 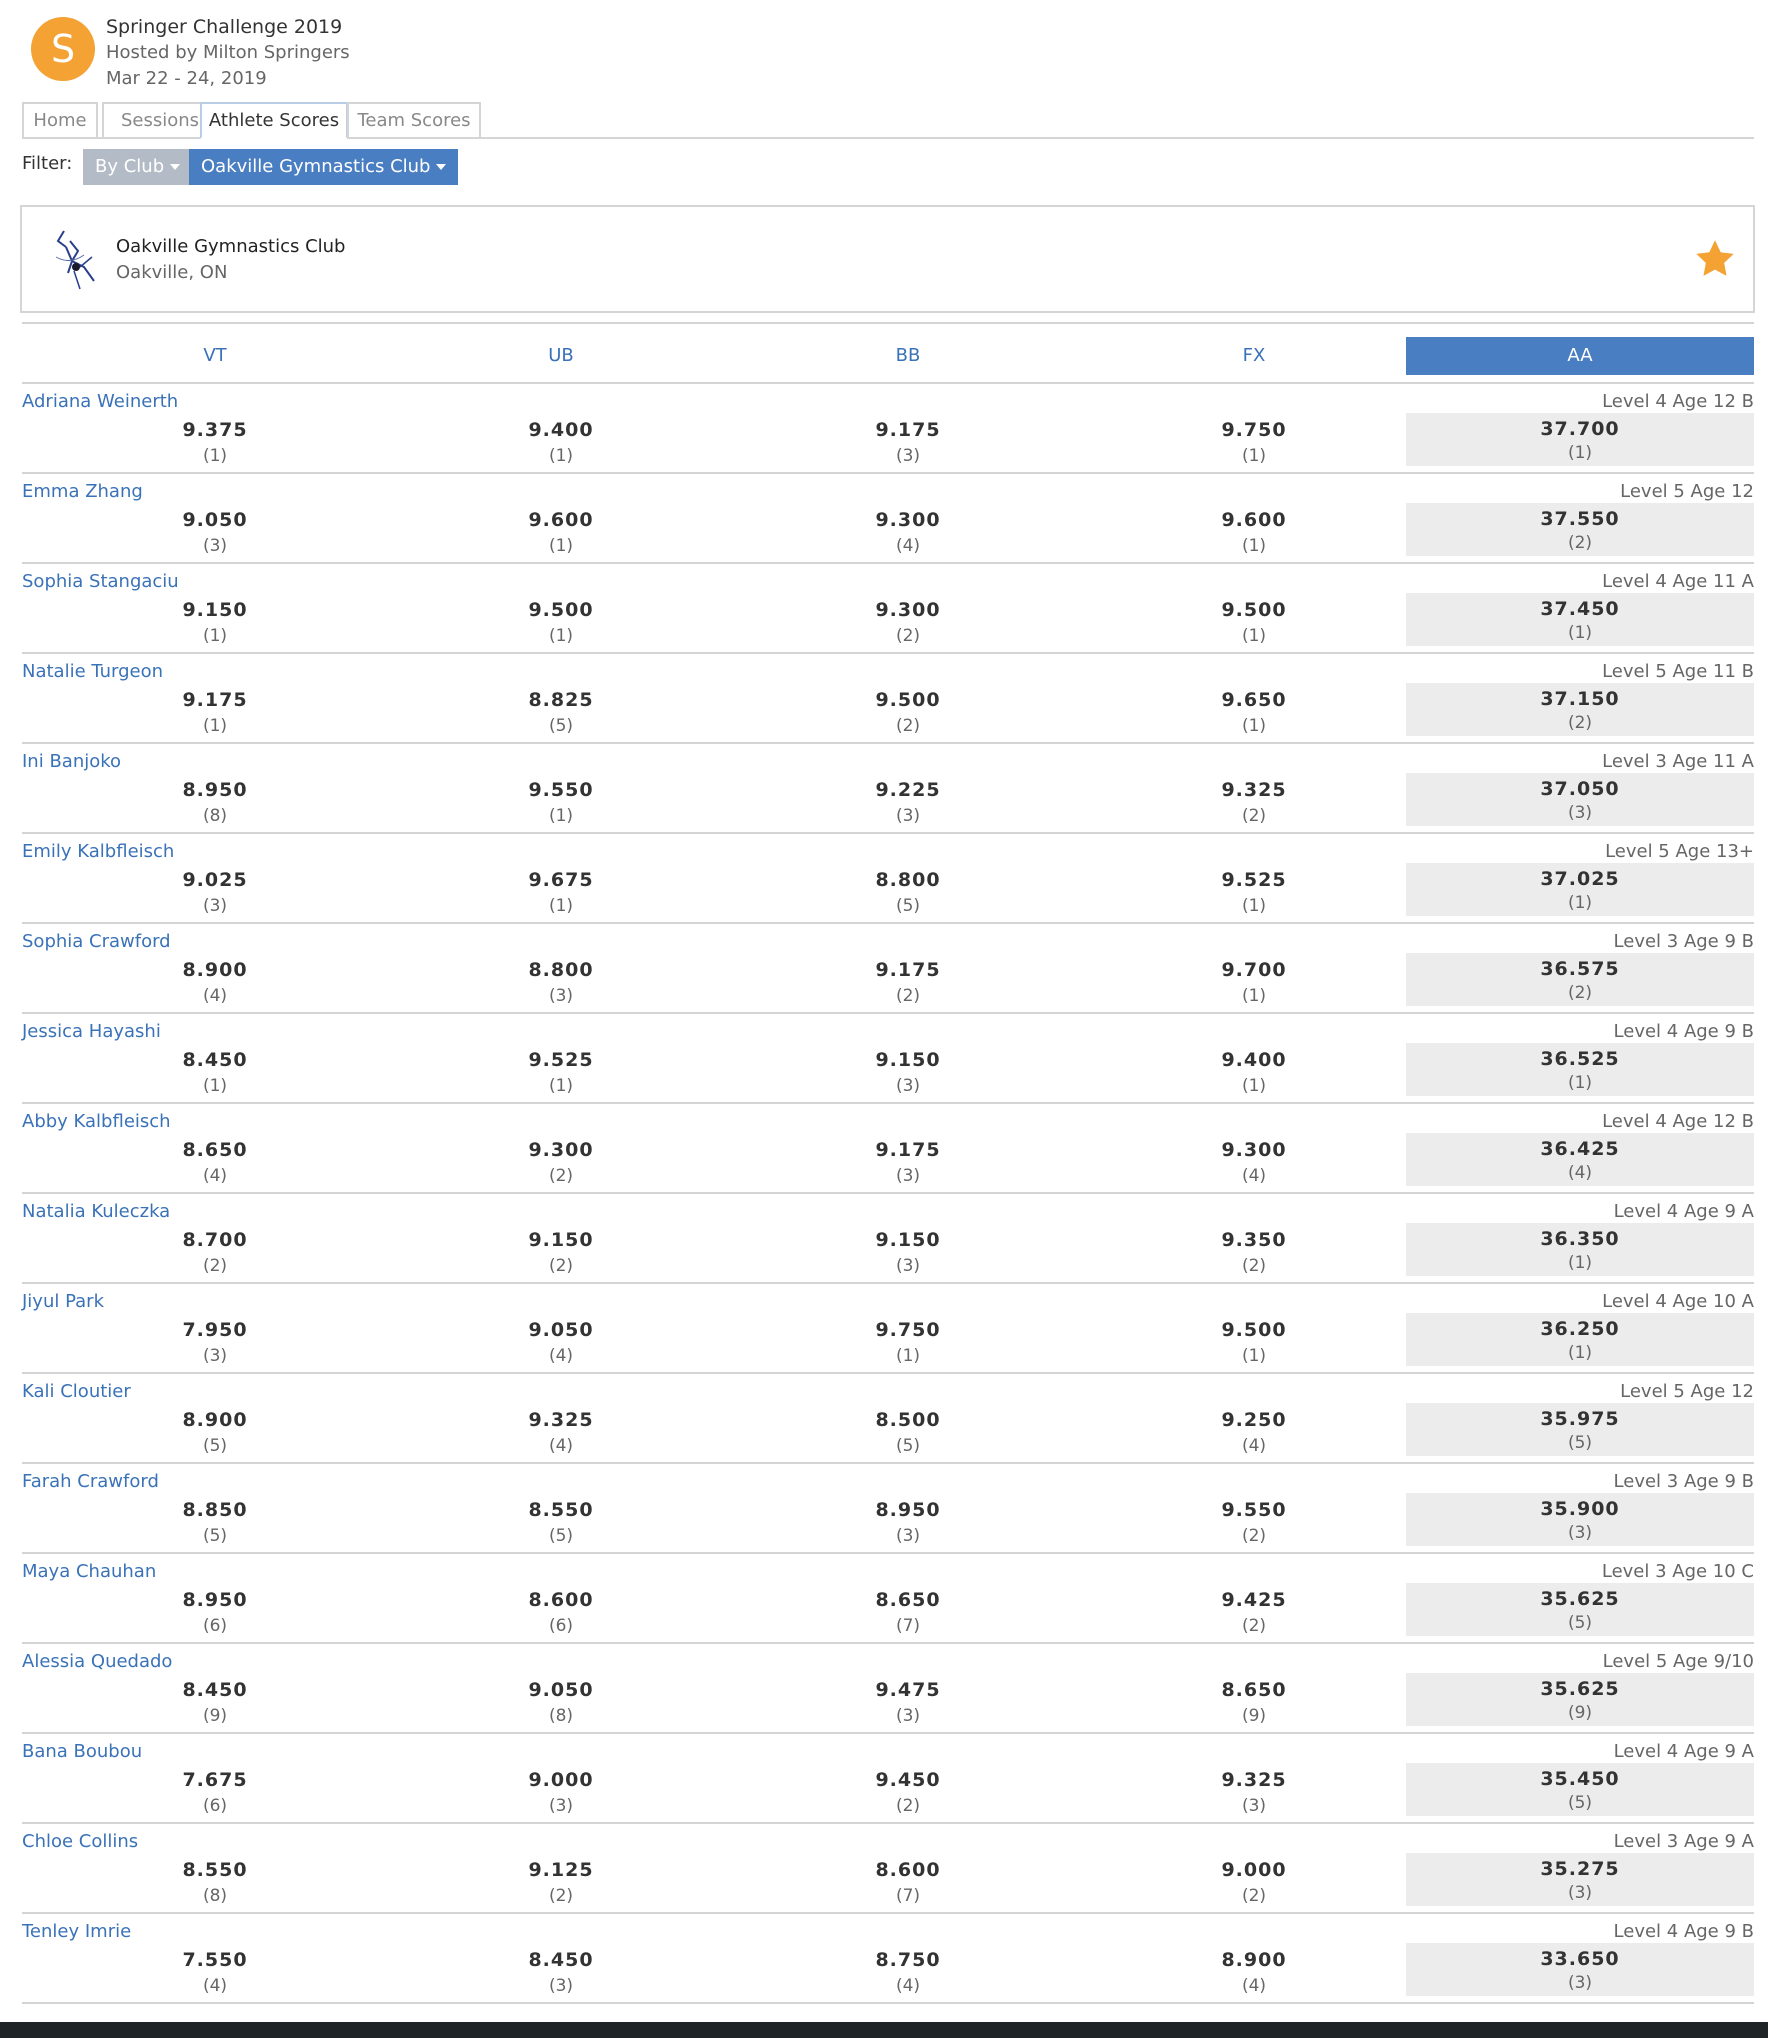 What do you see at coordinates (1254, 713) in the screenshot?
I see `score-cell-fx: 9.650 (1)` at bounding box center [1254, 713].